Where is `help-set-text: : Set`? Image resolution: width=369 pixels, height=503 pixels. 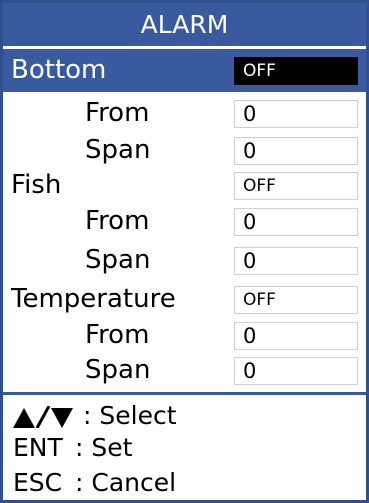 help-set-text: : Set is located at coordinates (104, 447).